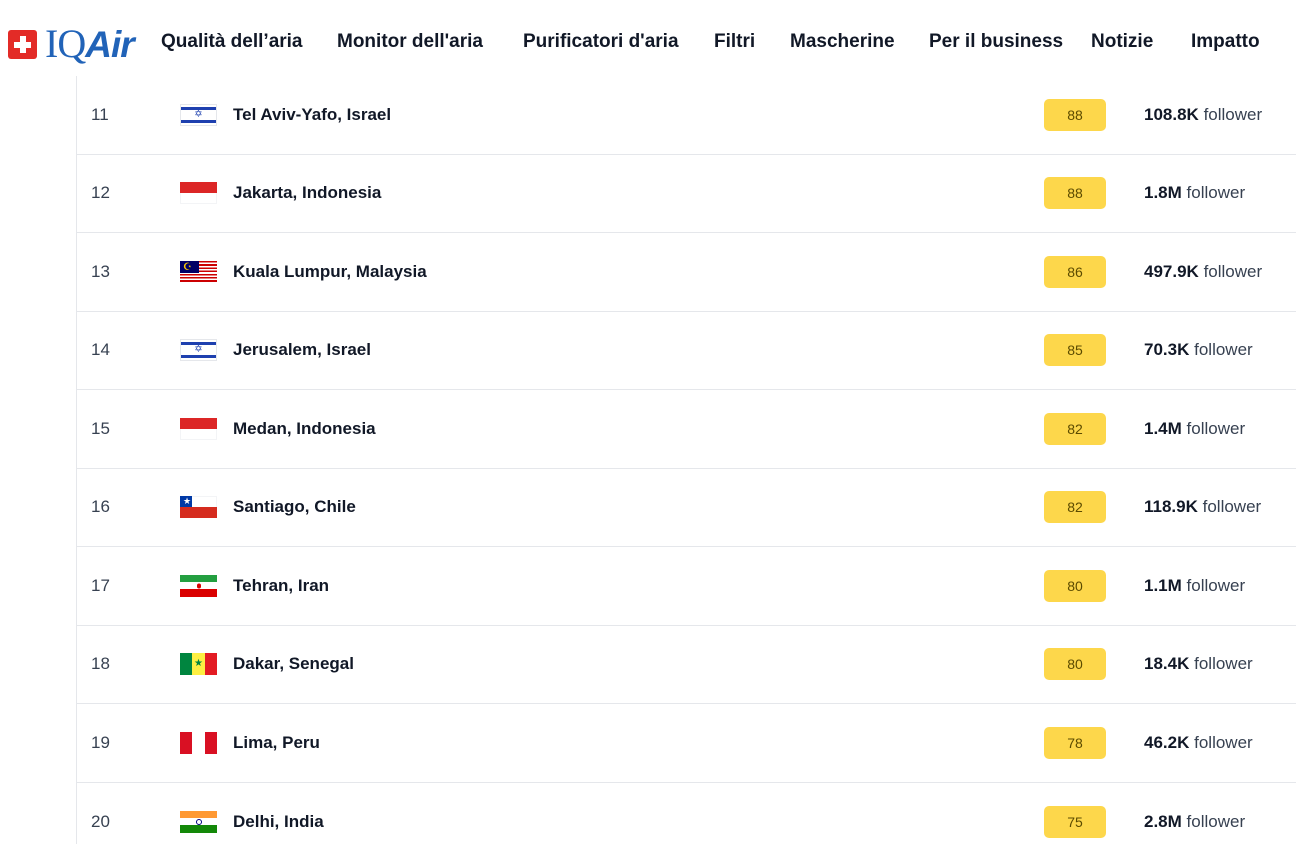 This screenshot has width=1296, height=844. I want to click on rank-number: 13, so click(100, 271).